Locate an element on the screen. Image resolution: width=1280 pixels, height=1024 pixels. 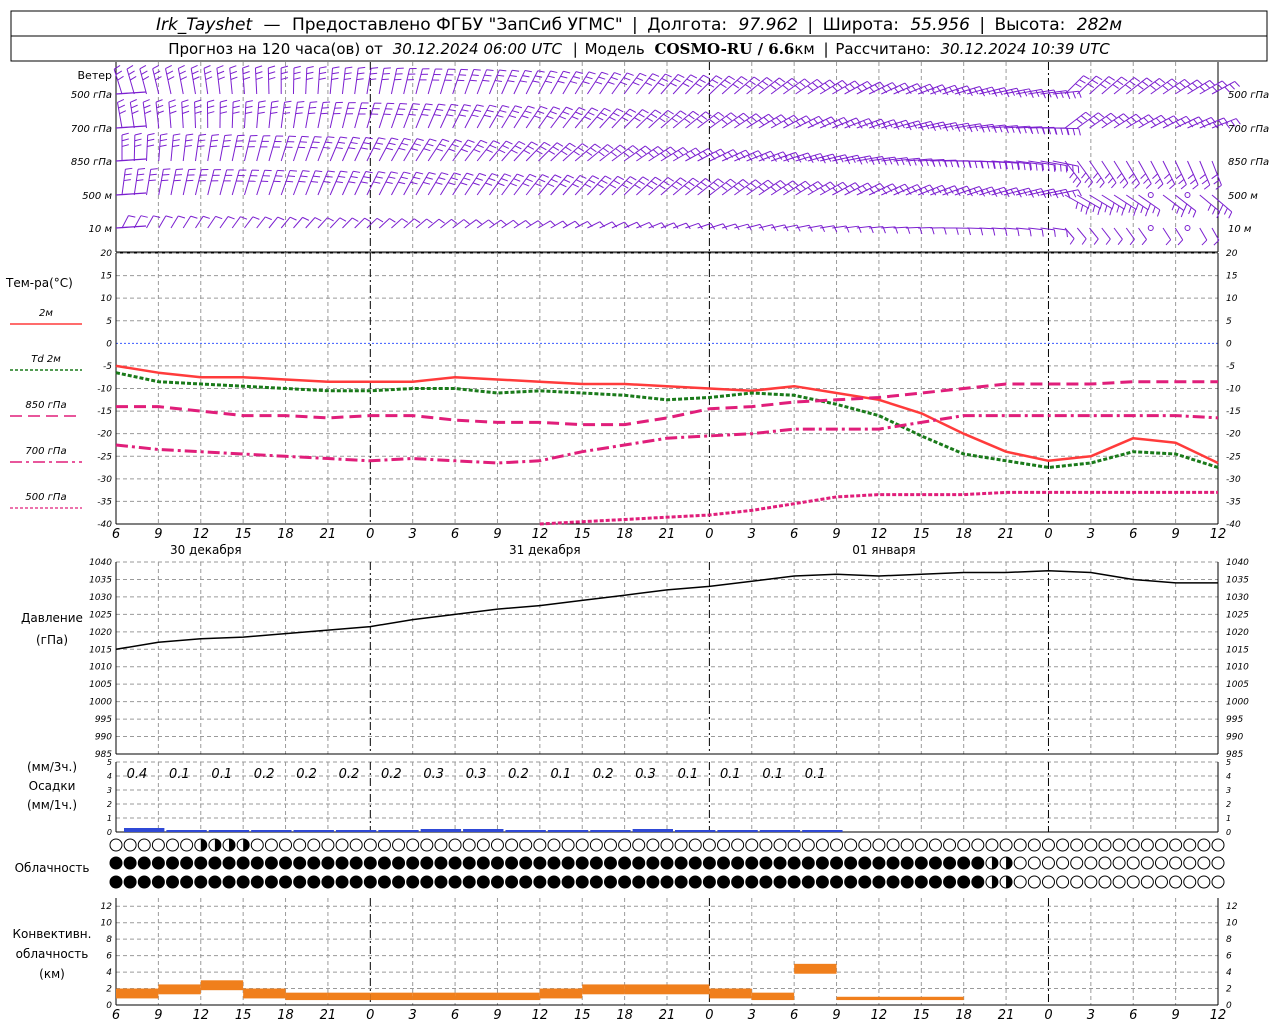
precip-amount-label: 0.1 is located at coordinates (688, 774).